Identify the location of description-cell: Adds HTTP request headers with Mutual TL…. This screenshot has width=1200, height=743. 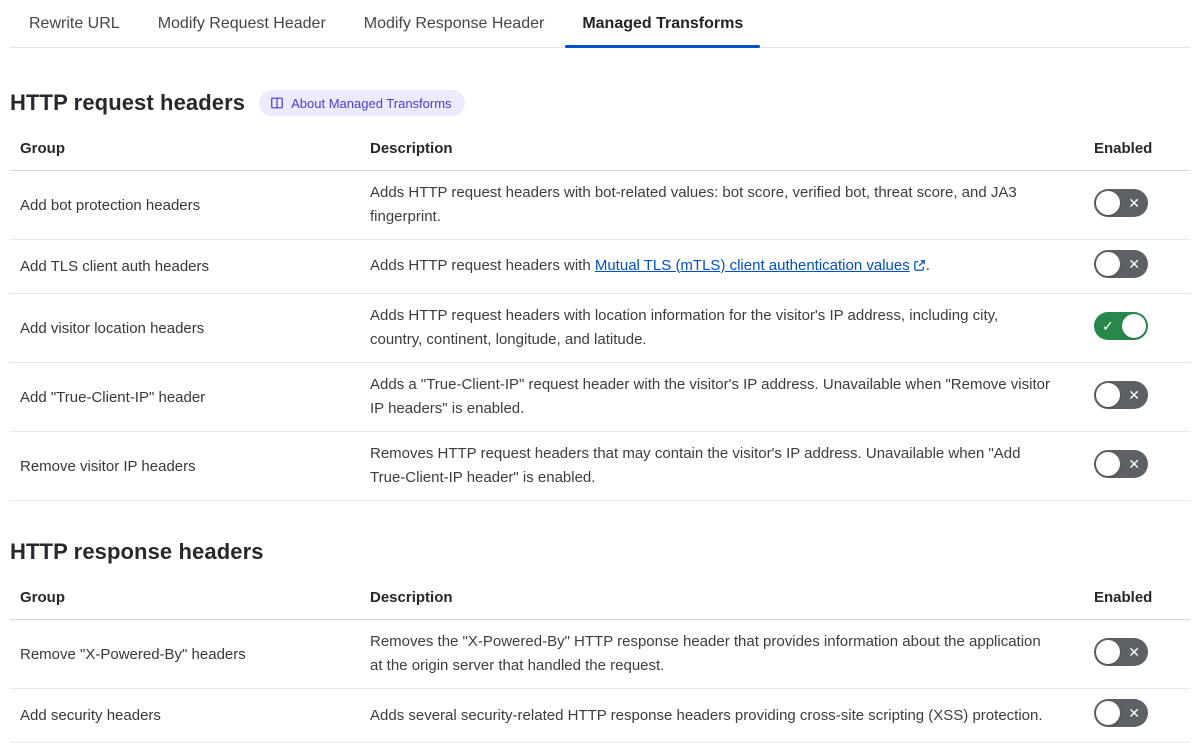
(722, 267).